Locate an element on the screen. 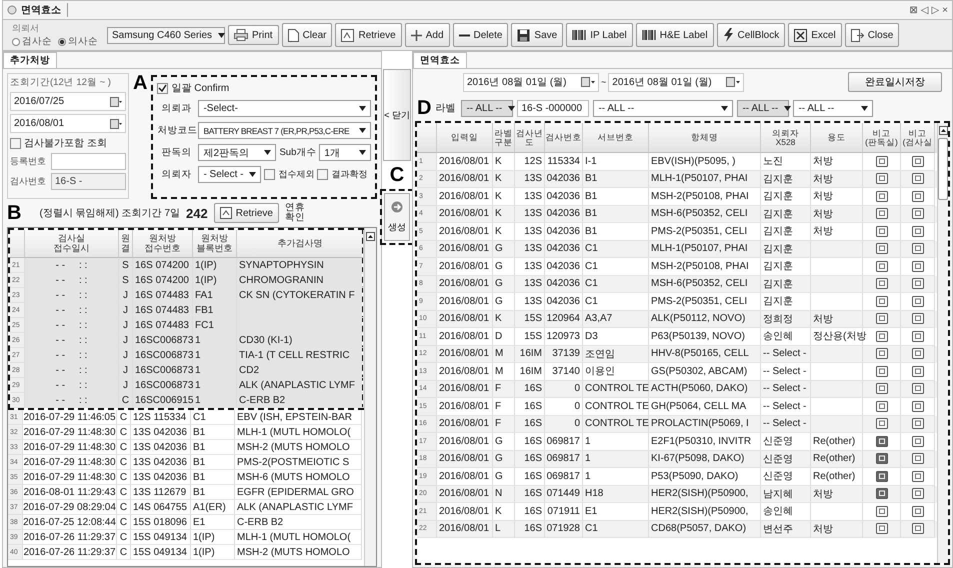 The width and height of the screenshot is (953, 568). toolbar-button: Delete is located at coordinates (480, 35).